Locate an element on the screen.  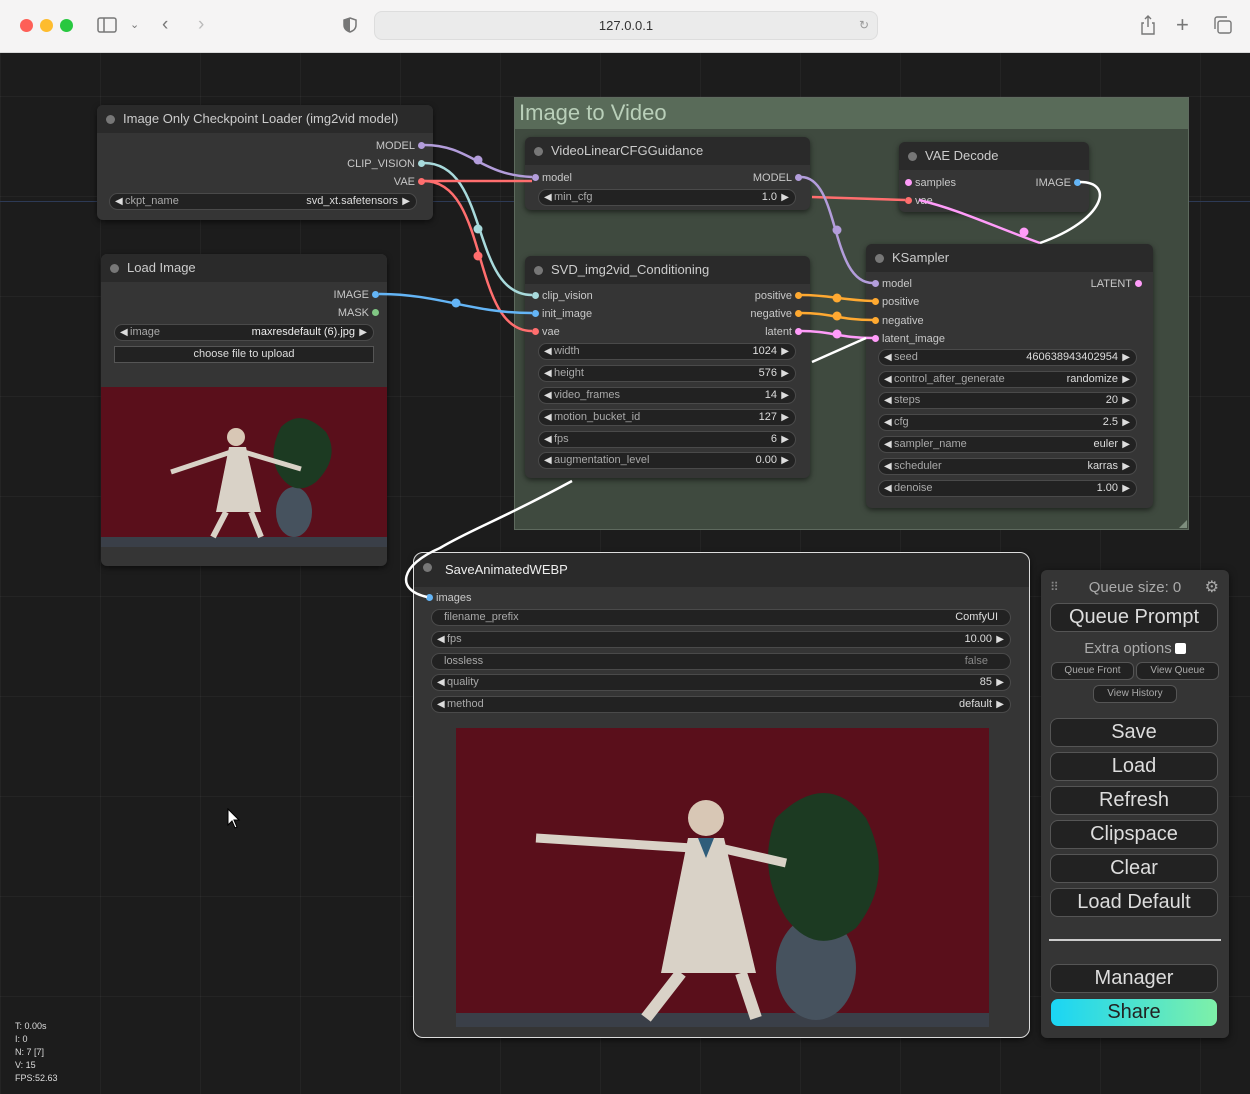
input-samples: samples is located at coordinates (930, 183).